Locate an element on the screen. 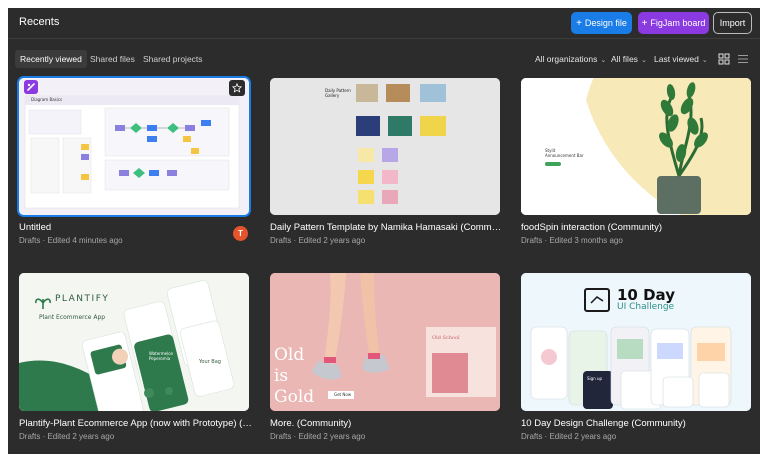  thumbnail-card-text: Your Bag is located at coordinates (210, 362).